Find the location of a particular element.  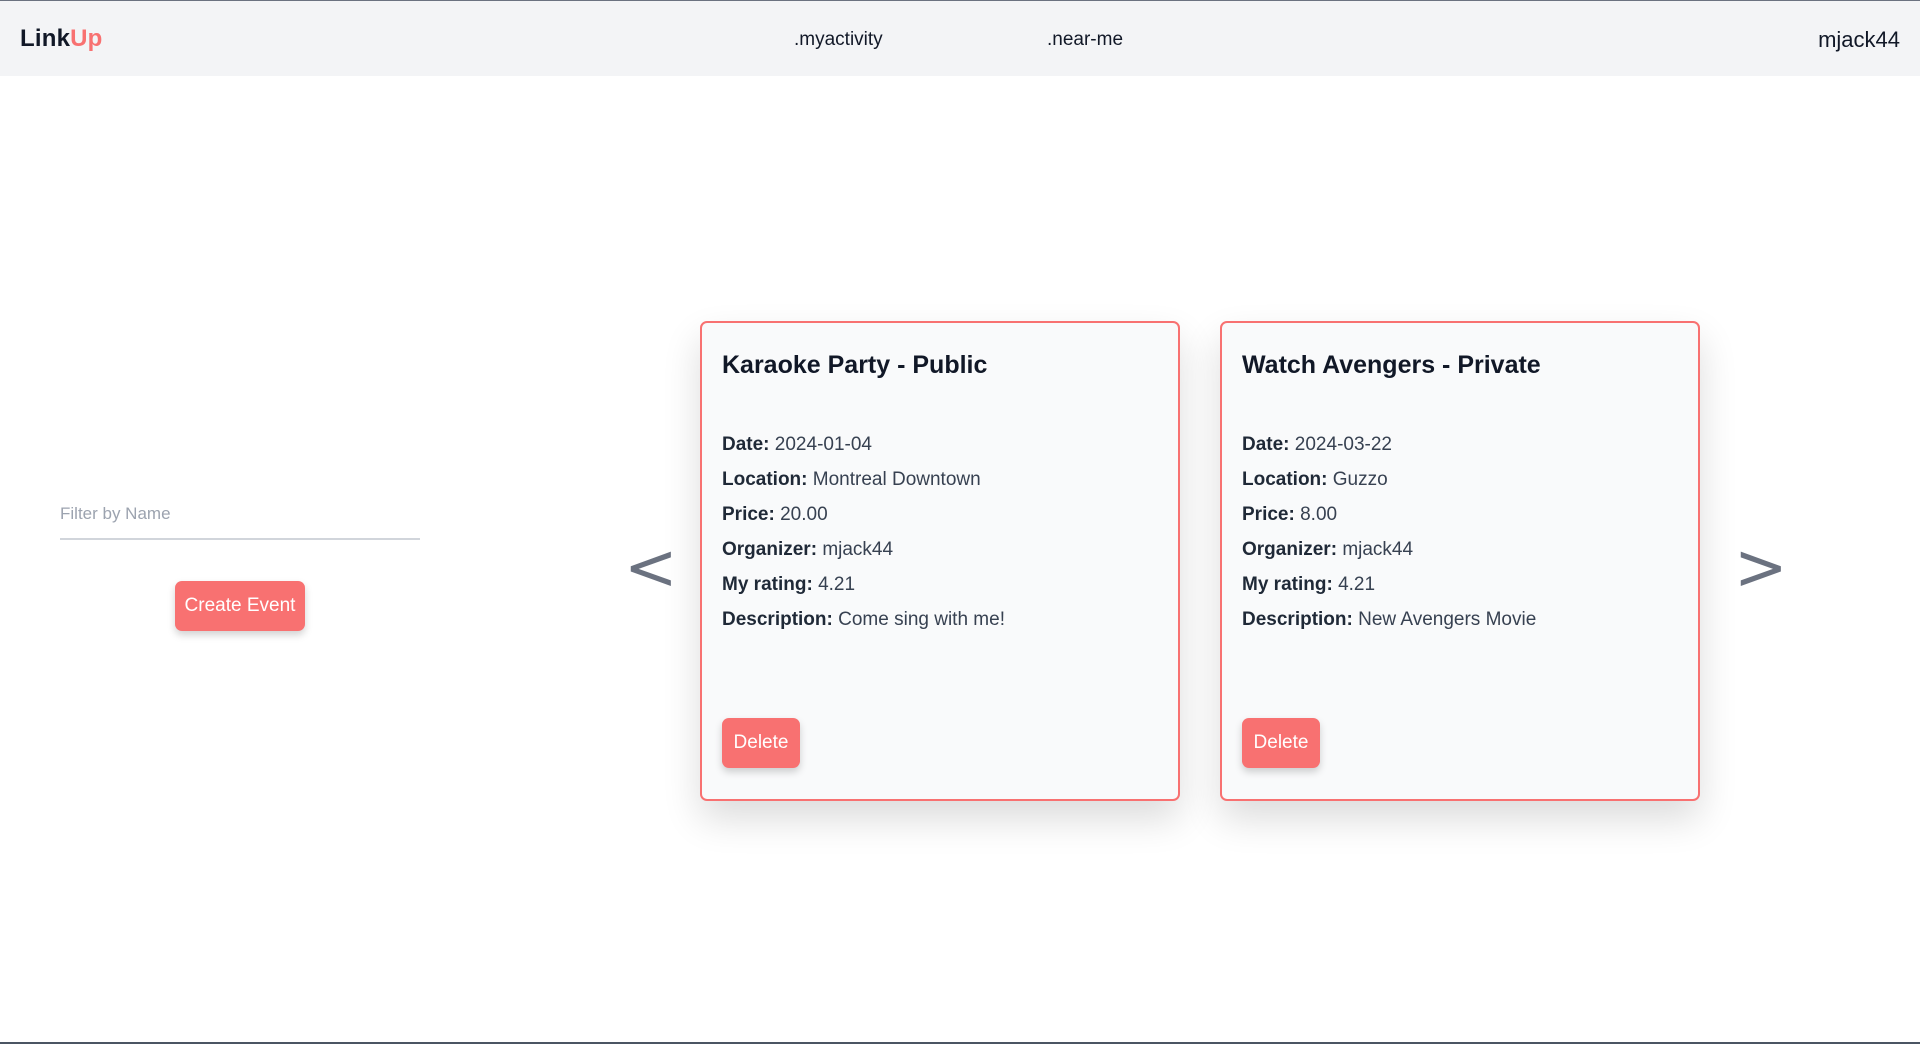

description-value: New Avengers Movie is located at coordinates (1447, 619).